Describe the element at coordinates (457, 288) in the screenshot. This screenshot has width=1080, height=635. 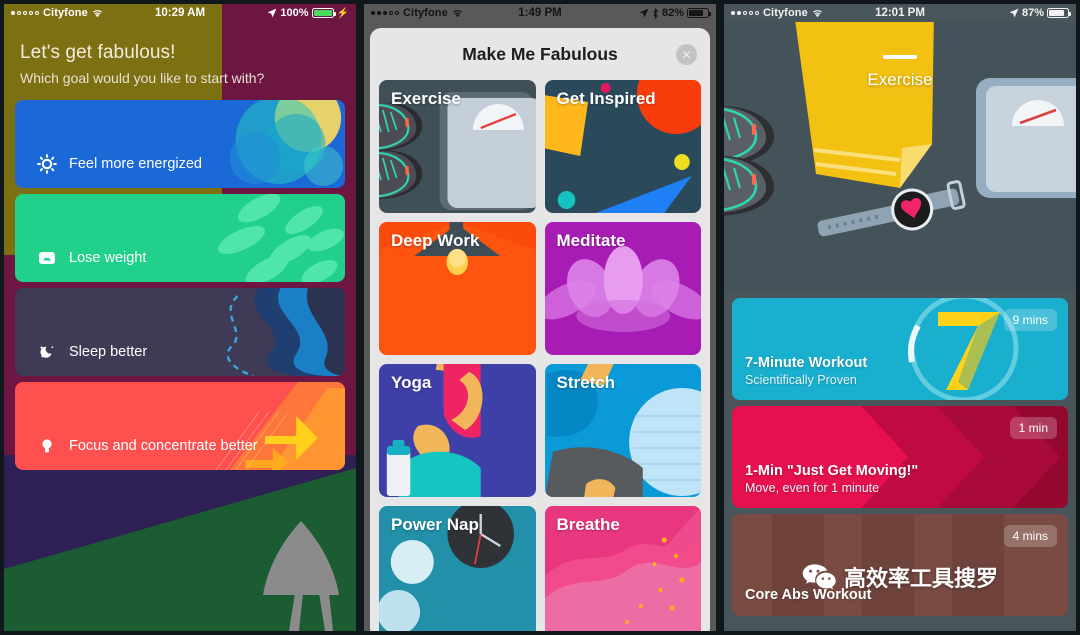
I see `activity-tile-deep-work: Deep Work` at that location.